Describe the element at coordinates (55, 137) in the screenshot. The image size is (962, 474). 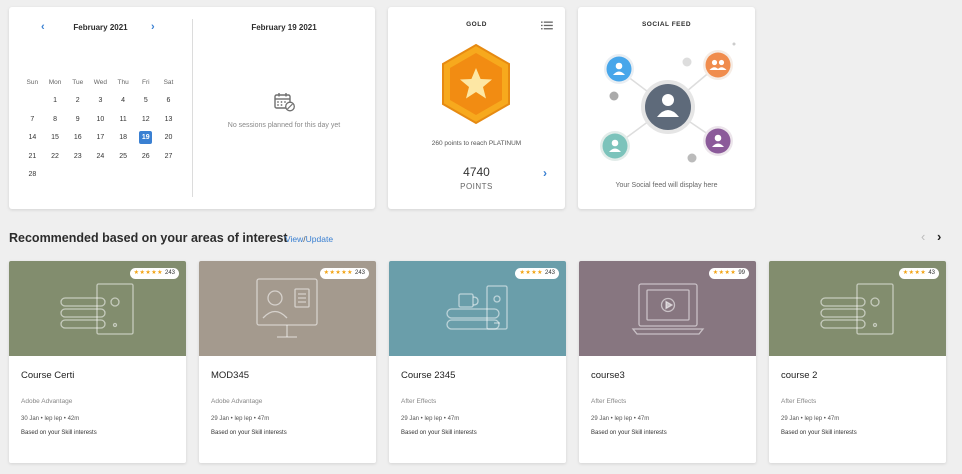
I see `calendar-day: 15` at that location.